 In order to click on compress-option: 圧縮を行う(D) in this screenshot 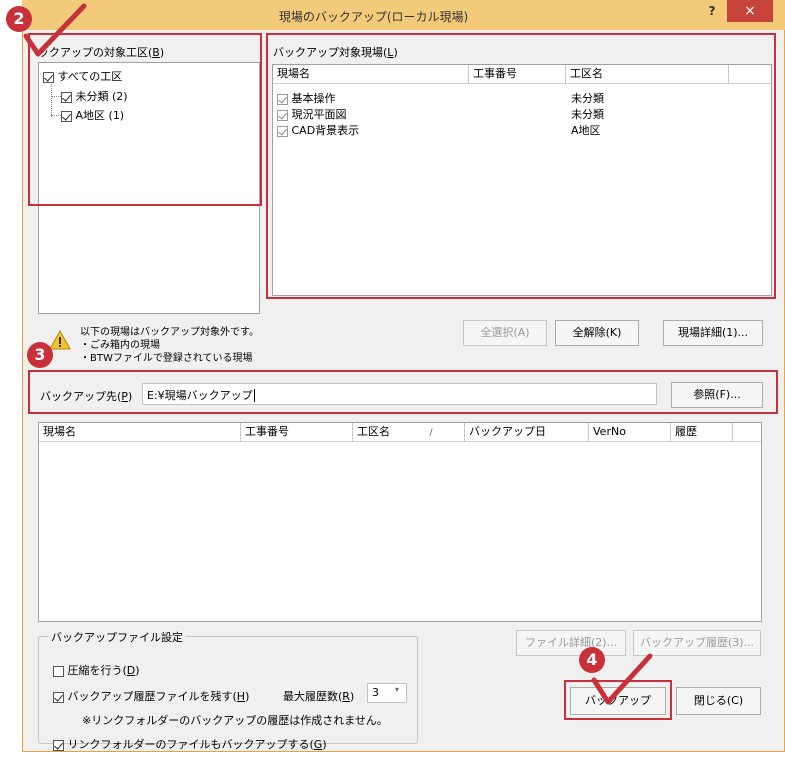, I will do `click(96, 670)`.